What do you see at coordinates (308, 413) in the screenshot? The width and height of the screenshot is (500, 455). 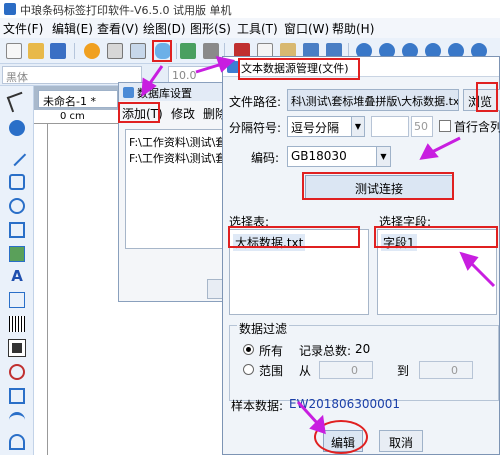 I see `arrow-to-edit-button` at bounding box center [308, 413].